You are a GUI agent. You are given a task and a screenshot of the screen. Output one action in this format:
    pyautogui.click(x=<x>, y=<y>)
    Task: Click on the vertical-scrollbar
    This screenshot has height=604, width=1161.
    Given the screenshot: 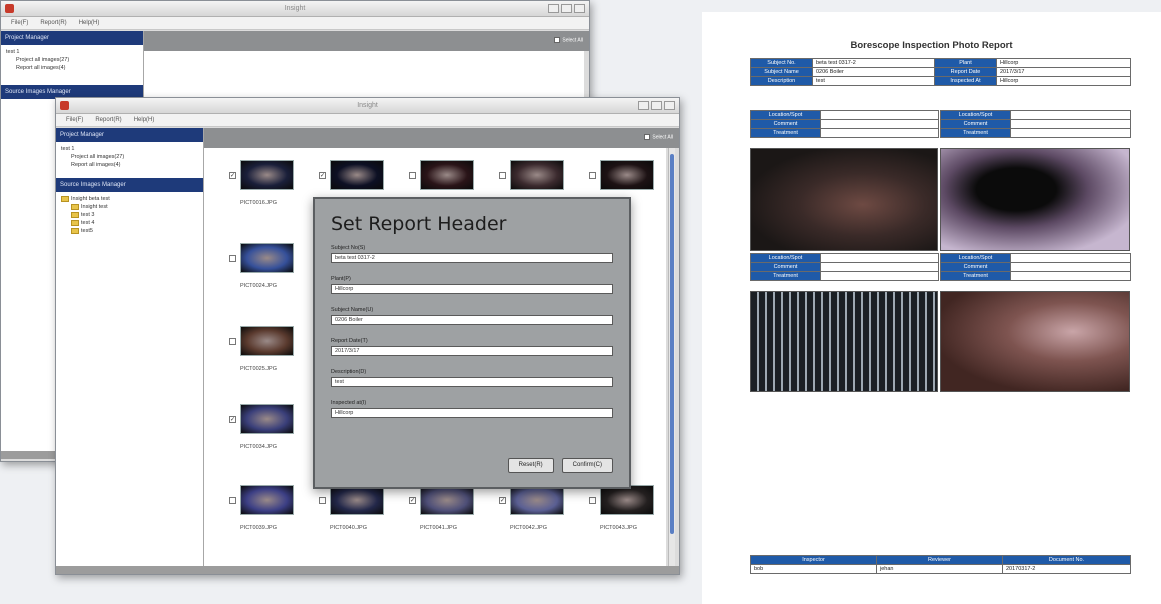 What is the action you would take?
    pyautogui.click(x=671, y=357)
    